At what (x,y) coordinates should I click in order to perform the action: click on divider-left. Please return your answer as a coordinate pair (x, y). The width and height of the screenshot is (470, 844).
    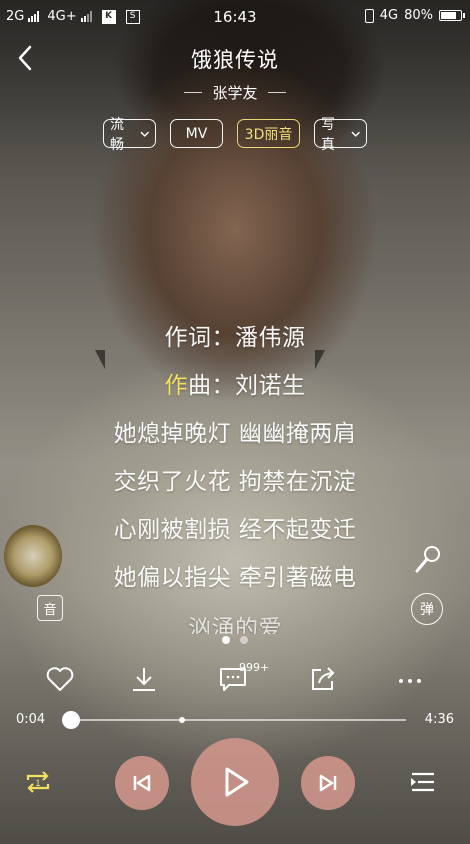
    Looking at the image, I should click on (193, 92).